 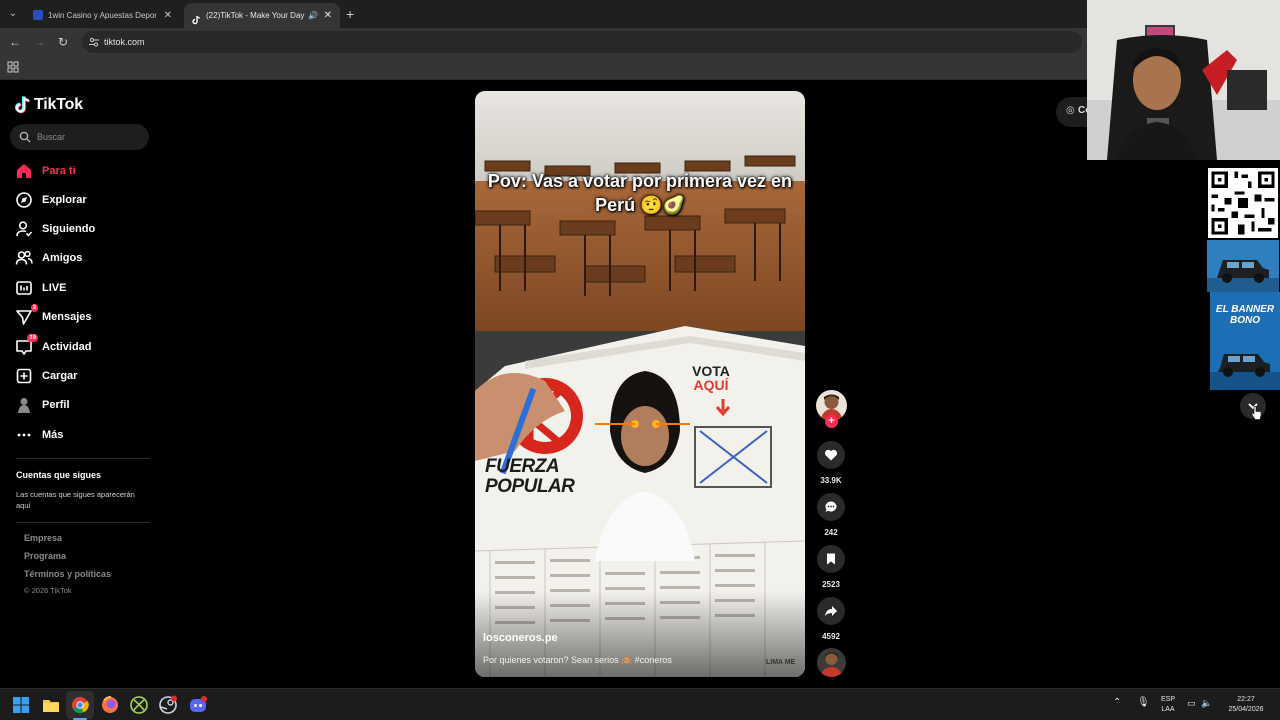 I want to click on volume-icon: 🔈, so click(x=1206, y=703).